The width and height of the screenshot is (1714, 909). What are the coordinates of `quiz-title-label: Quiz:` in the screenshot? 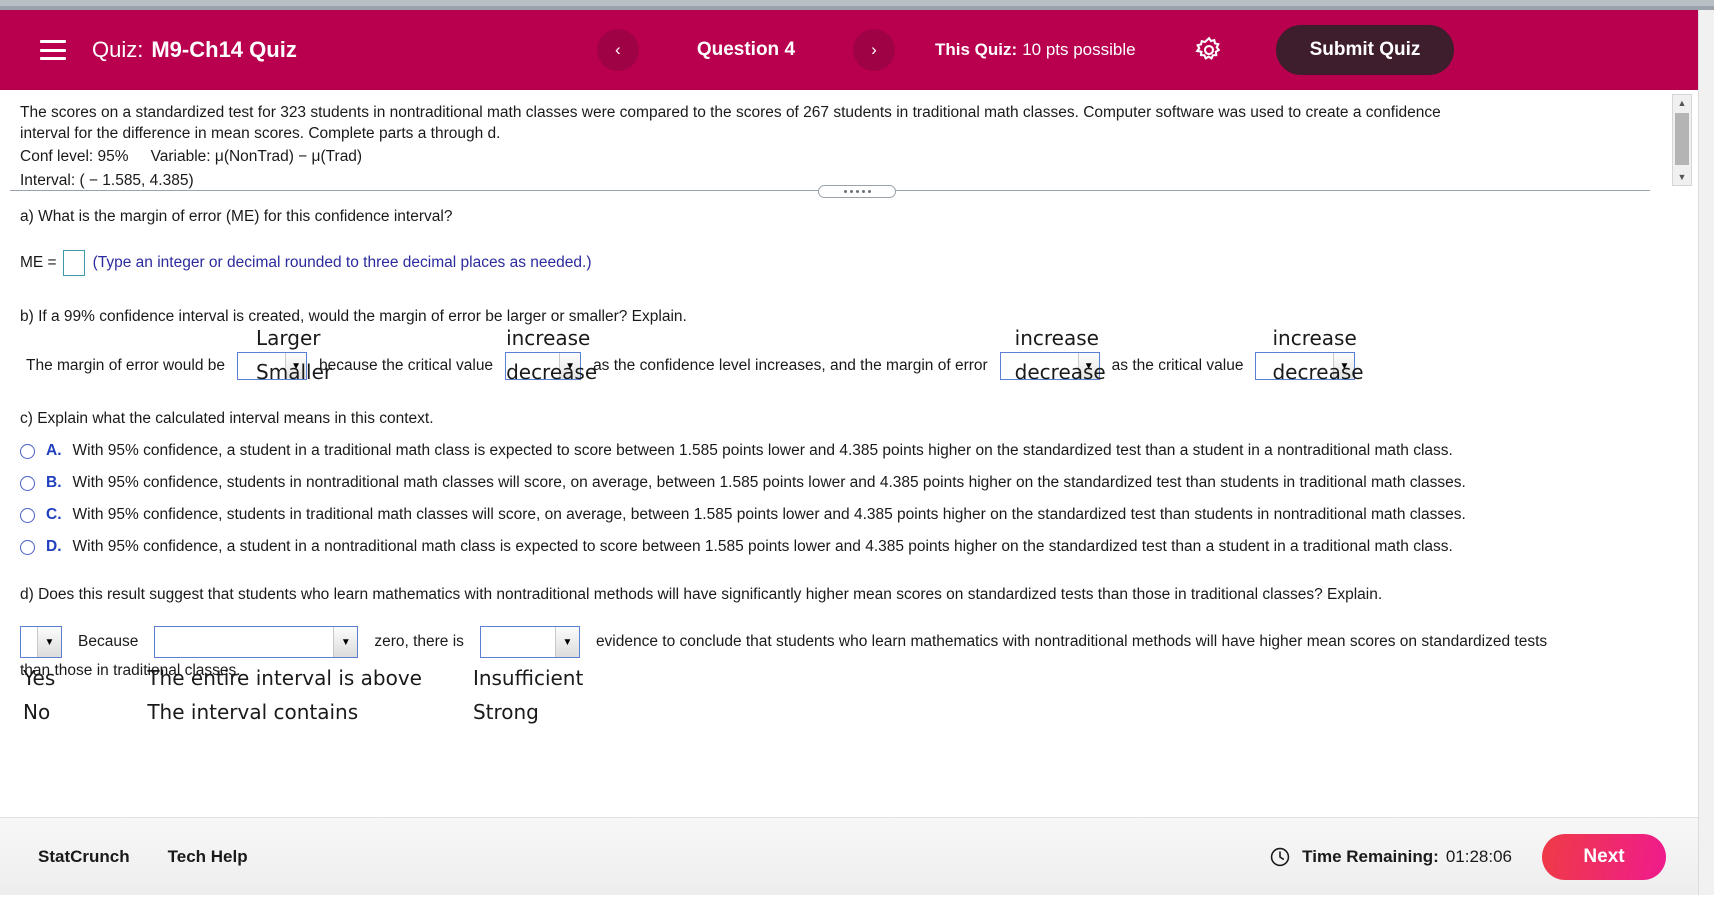 It's located at (118, 49).